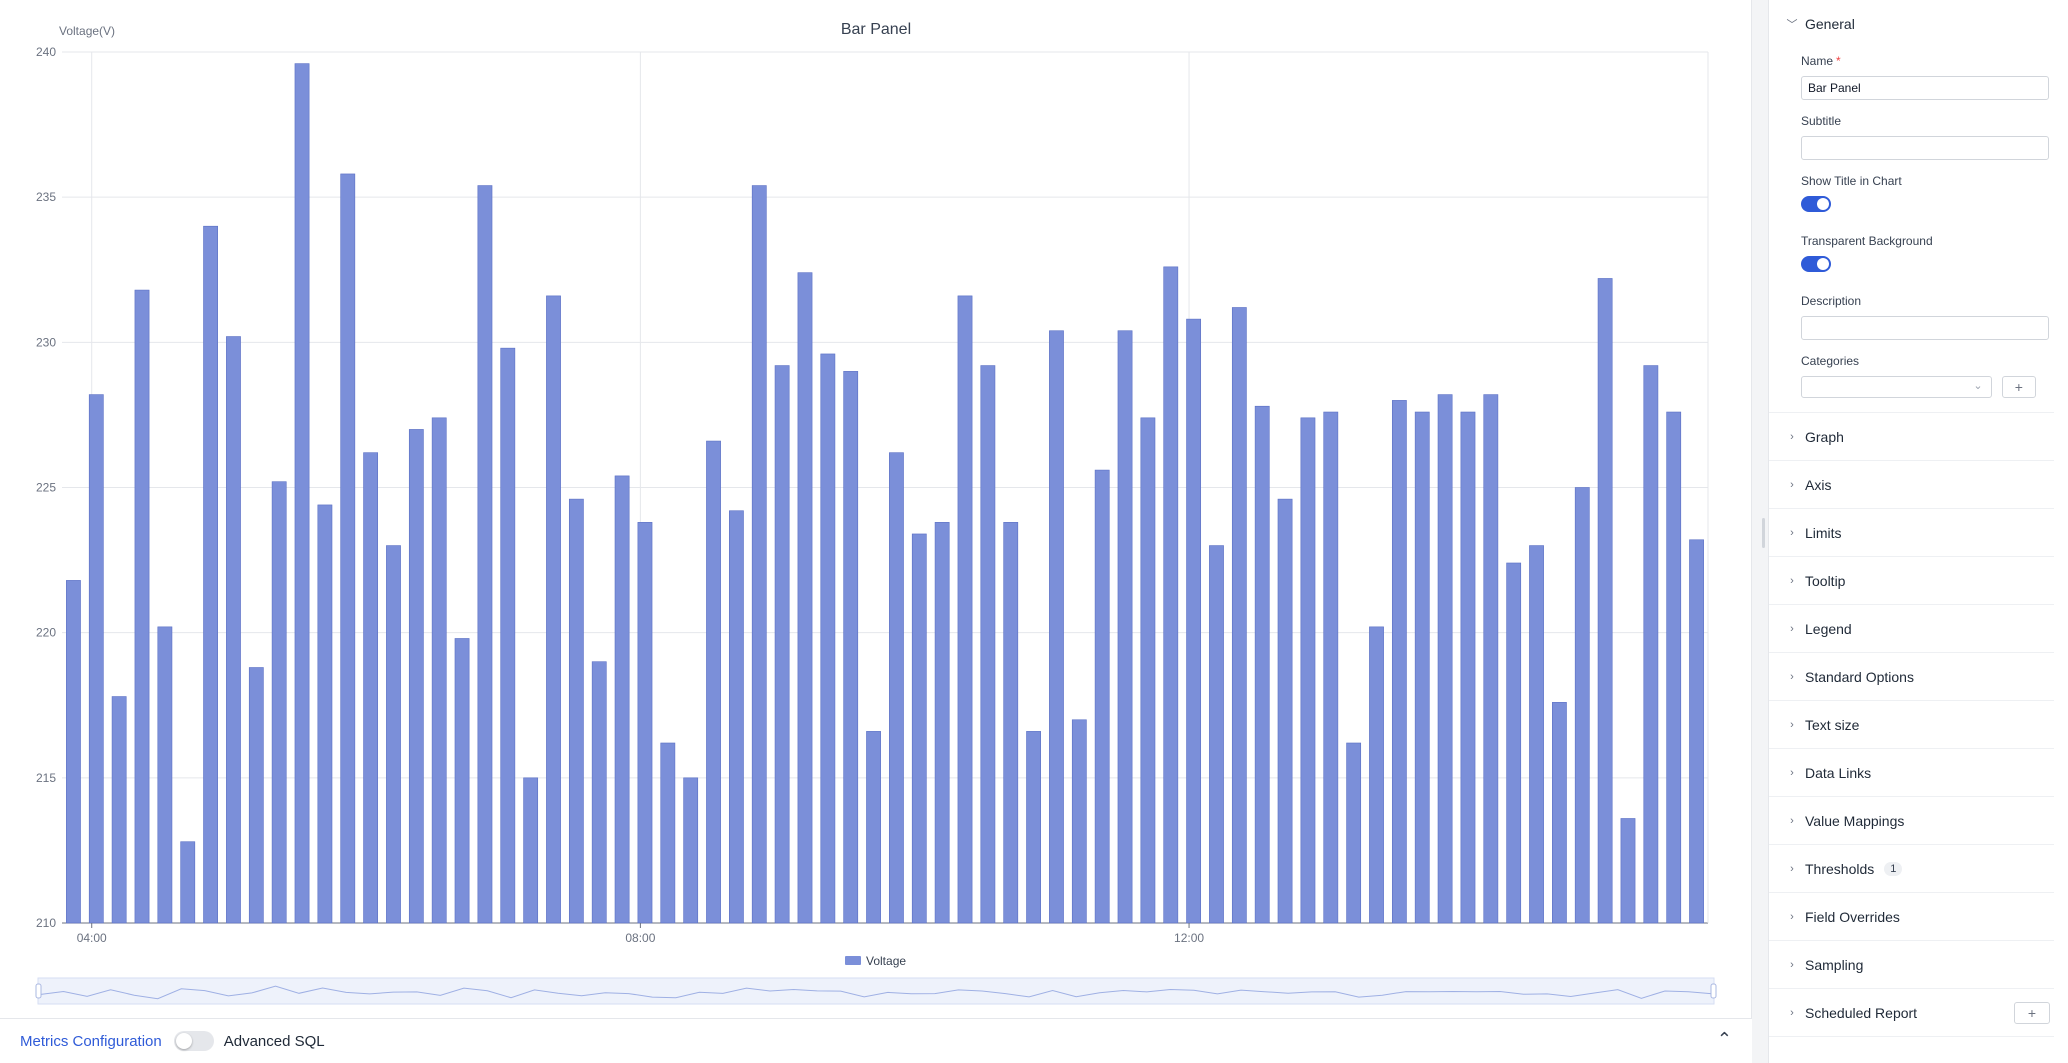  Describe the element at coordinates (1925, 148) in the screenshot. I see `subtitle-input` at that location.